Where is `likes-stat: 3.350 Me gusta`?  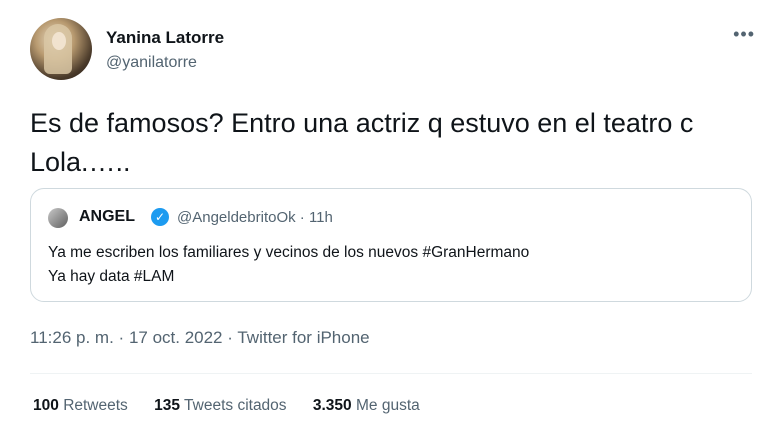 likes-stat: 3.350 Me gusta is located at coordinates (366, 406).